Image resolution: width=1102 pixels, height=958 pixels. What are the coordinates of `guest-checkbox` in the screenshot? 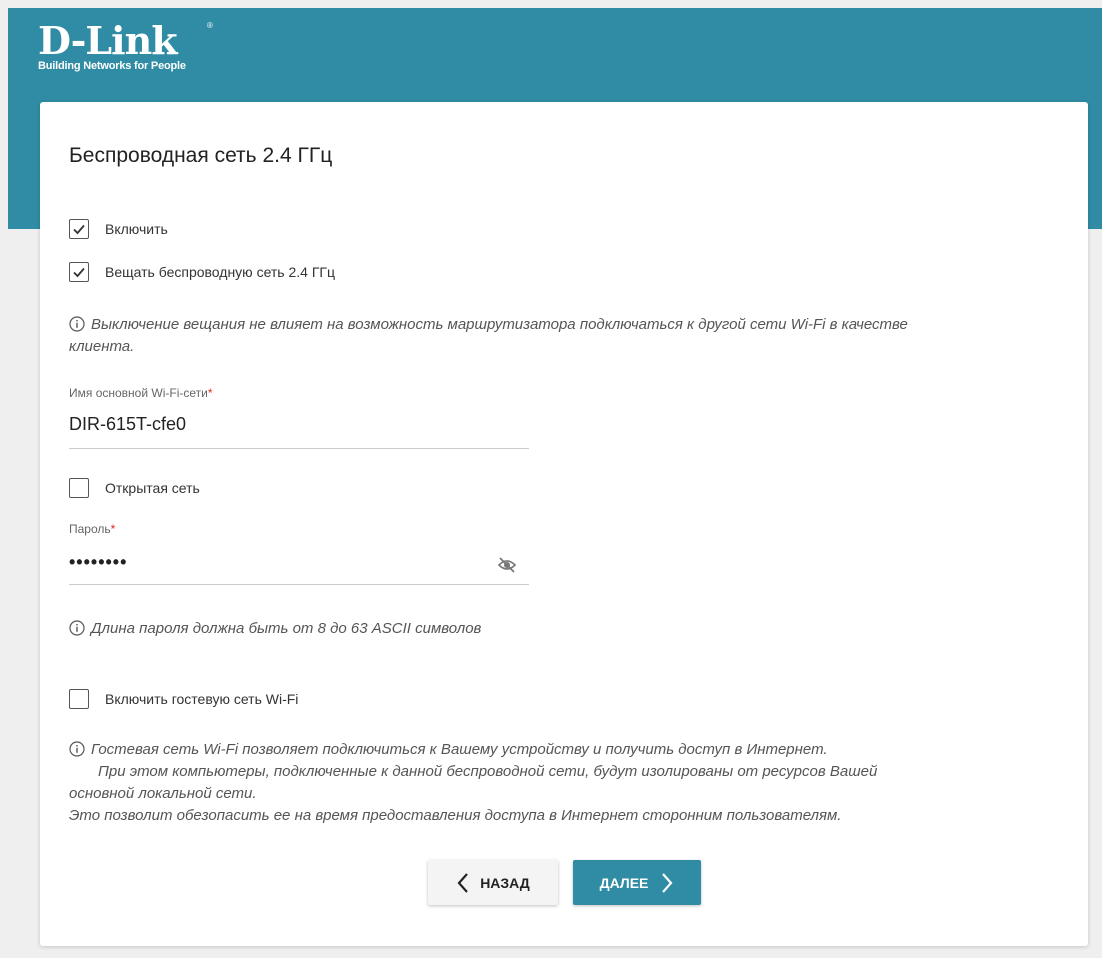 It's located at (79, 699).